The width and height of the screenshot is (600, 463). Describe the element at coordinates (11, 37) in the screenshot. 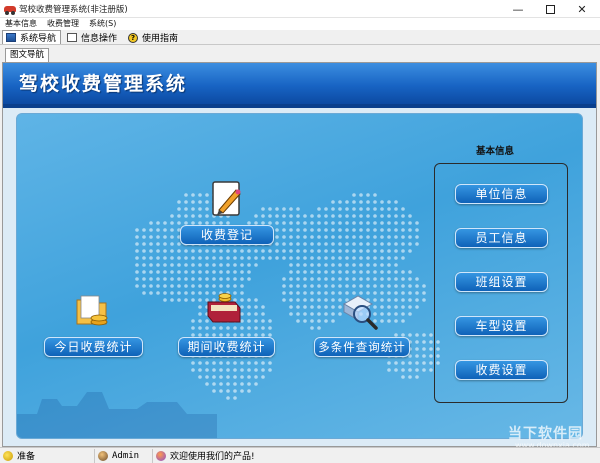

I see `monitor-icon` at that location.